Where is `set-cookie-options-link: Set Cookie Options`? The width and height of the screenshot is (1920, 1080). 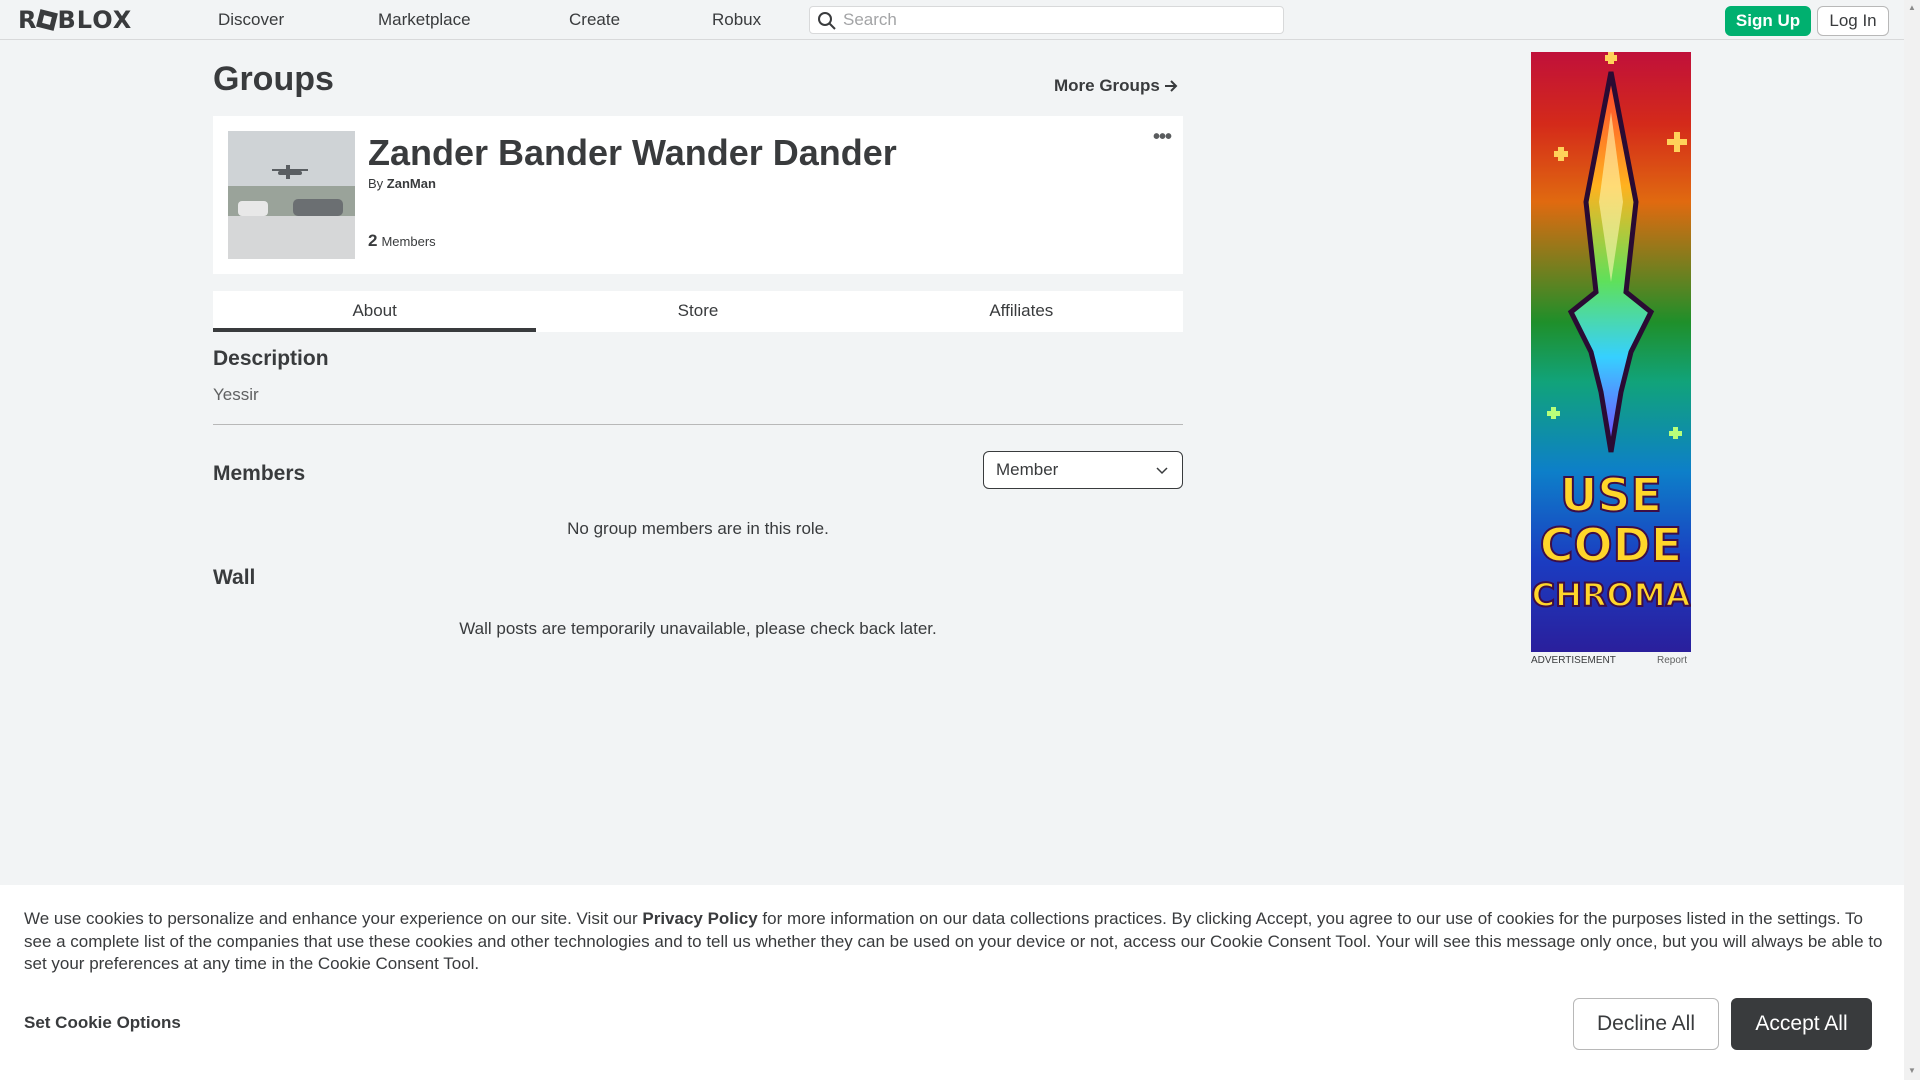
set-cookie-options-link: Set Cookie Options is located at coordinates (102, 1023).